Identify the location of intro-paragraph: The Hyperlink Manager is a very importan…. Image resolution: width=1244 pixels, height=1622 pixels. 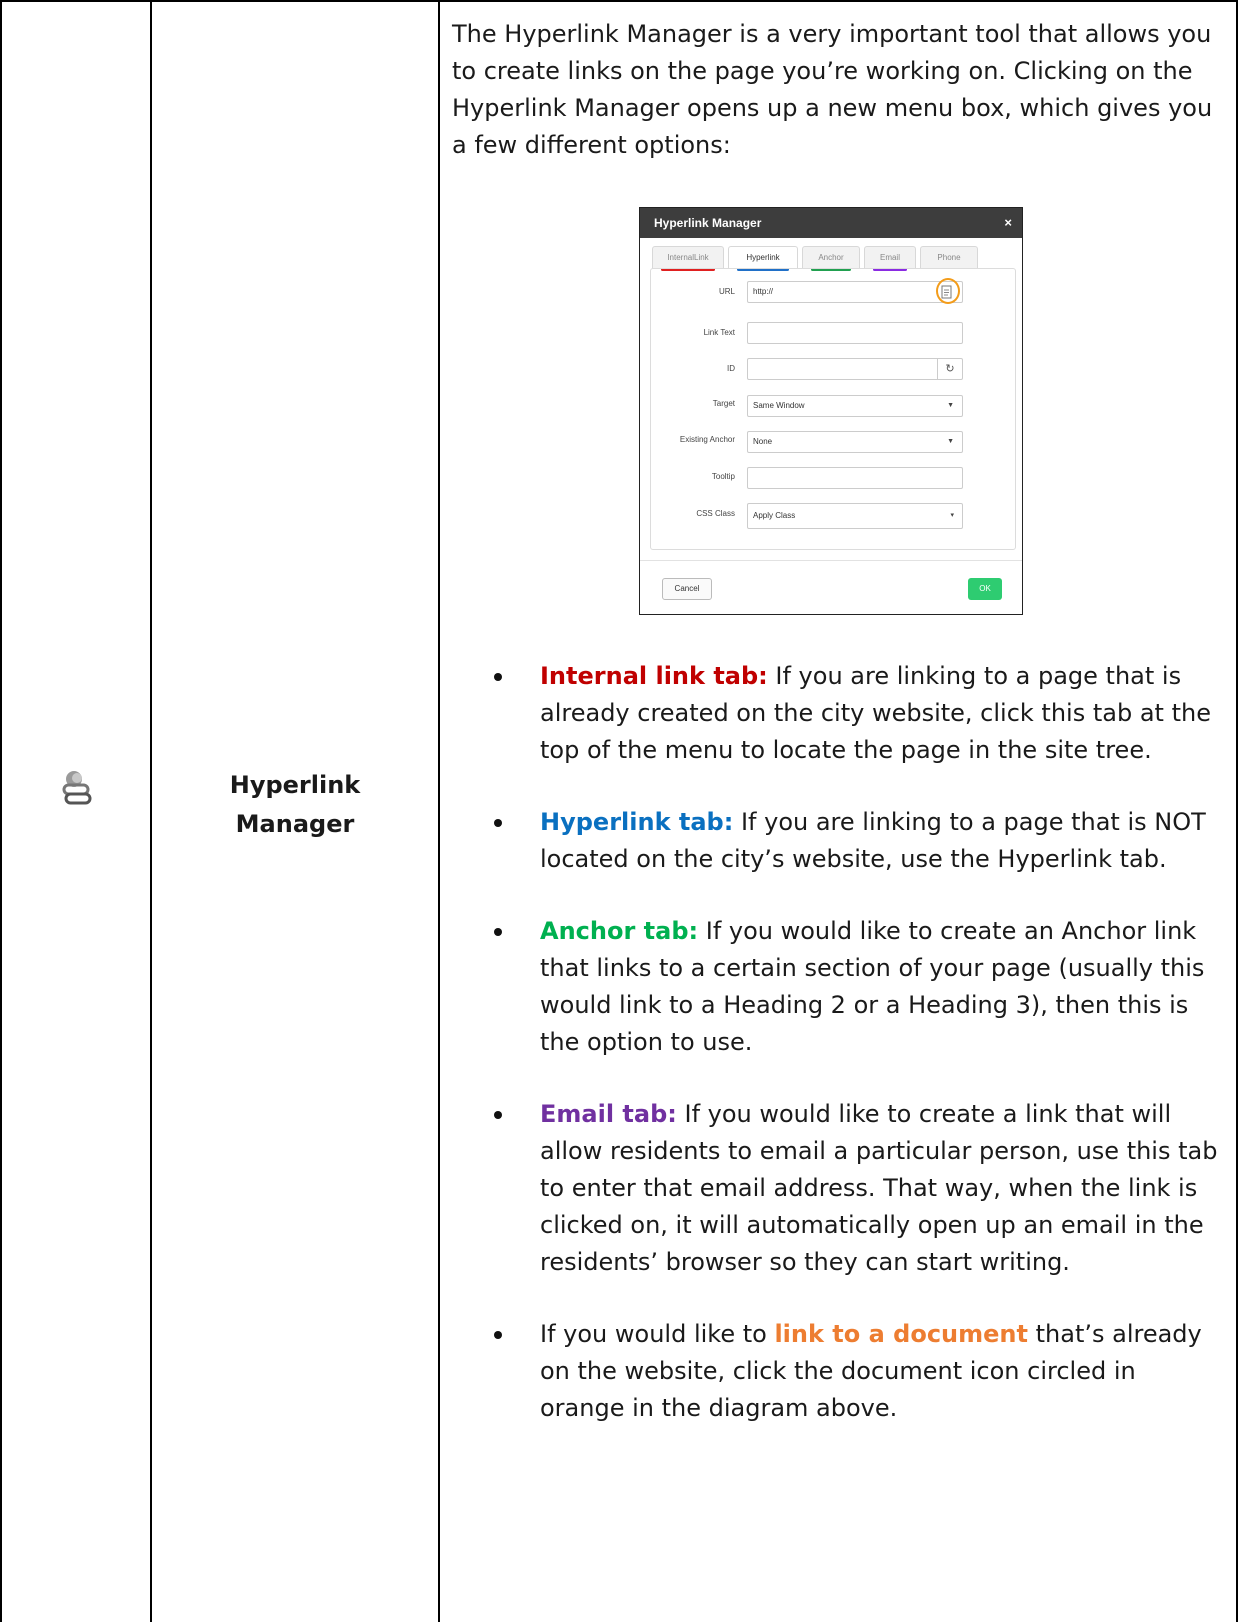
(832, 89).